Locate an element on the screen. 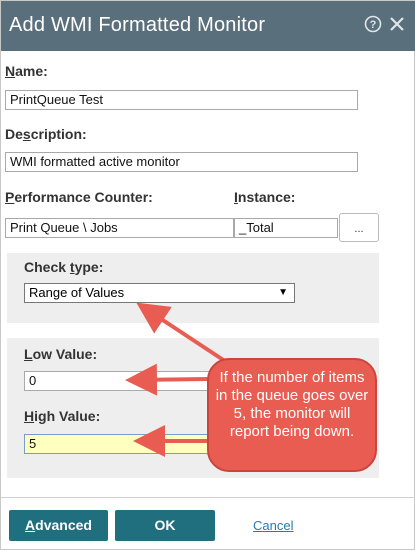  footer-divider is located at coordinates (208, 497).